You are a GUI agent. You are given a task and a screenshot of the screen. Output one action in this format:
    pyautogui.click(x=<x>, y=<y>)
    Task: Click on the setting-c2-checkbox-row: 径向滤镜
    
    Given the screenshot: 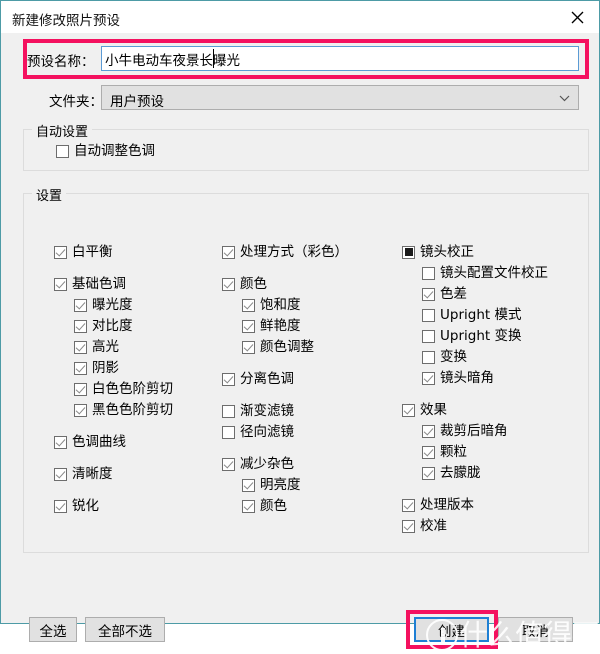 What is the action you would take?
    pyautogui.click(x=258, y=432)
    